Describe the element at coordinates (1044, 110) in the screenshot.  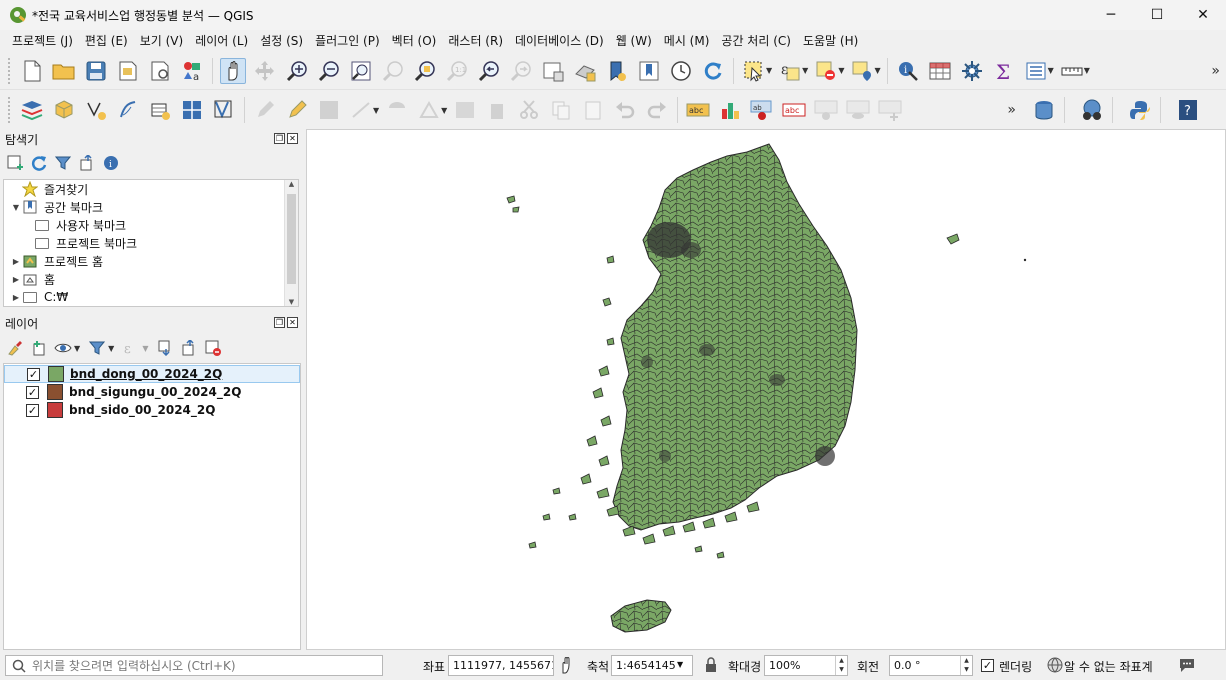
I see `db-manager-icon` at that location.